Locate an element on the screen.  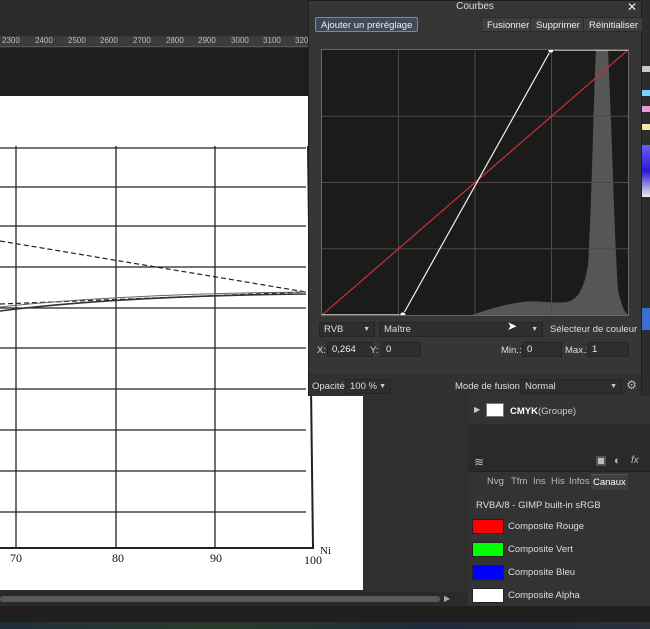
ruler-tick: 3100 is located at coordinates (272, 40).